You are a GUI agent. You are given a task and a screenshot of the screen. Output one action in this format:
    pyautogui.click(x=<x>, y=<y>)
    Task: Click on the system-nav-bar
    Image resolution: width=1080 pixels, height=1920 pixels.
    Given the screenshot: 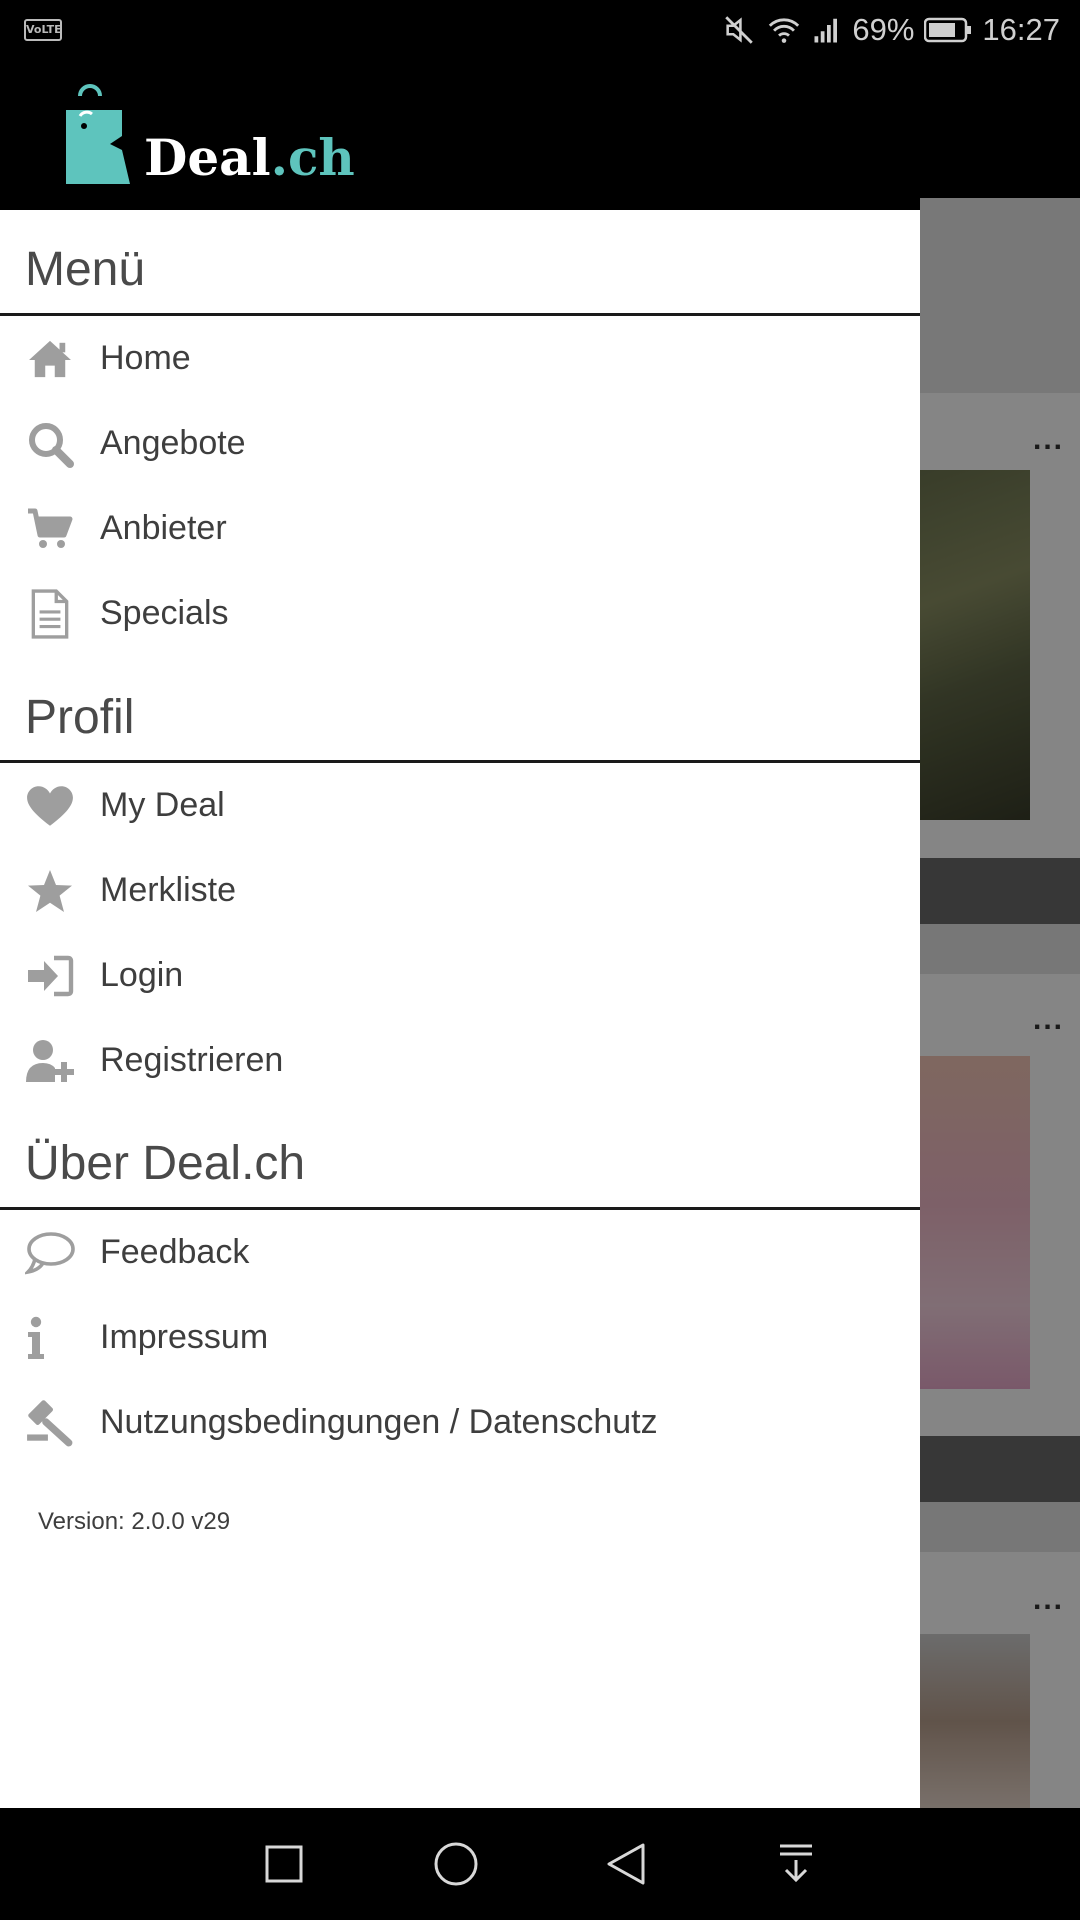 What is the action you would take?
    pyautogui.click(x=540, y=1864)
    